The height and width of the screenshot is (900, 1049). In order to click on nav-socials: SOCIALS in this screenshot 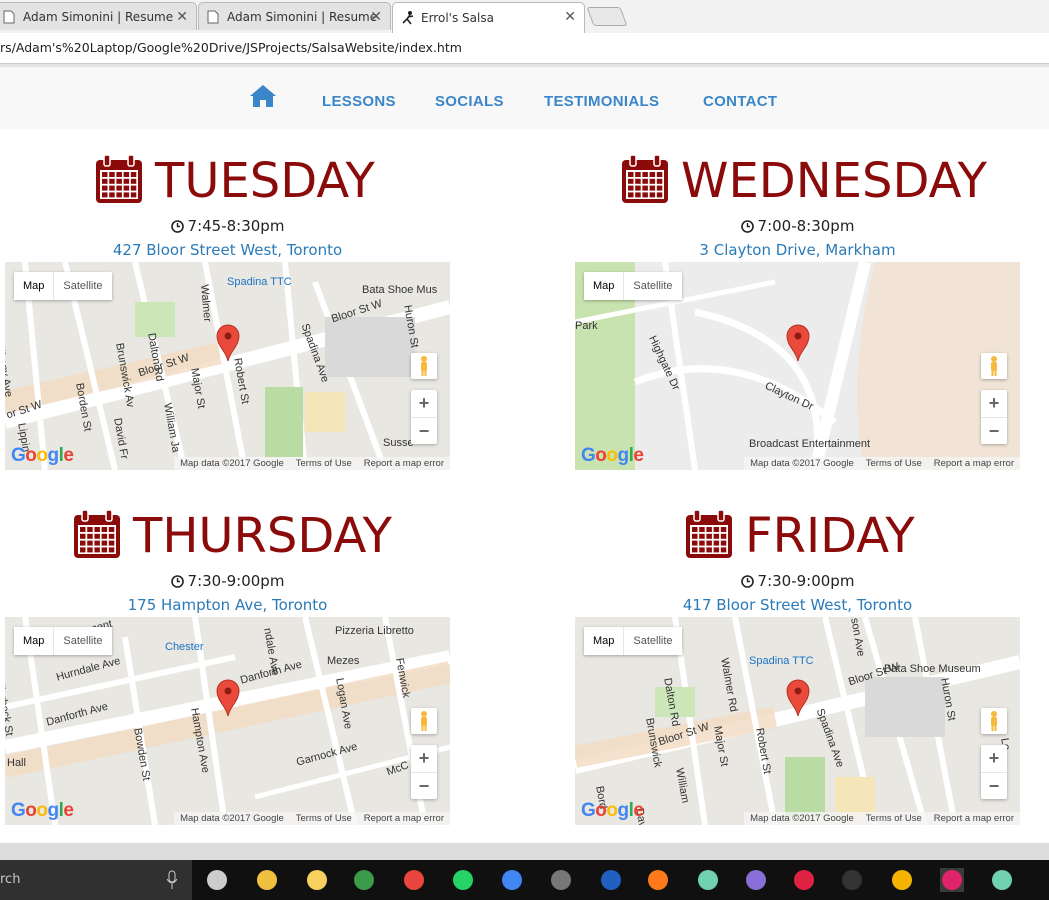, I will do `click(469, 101)`.